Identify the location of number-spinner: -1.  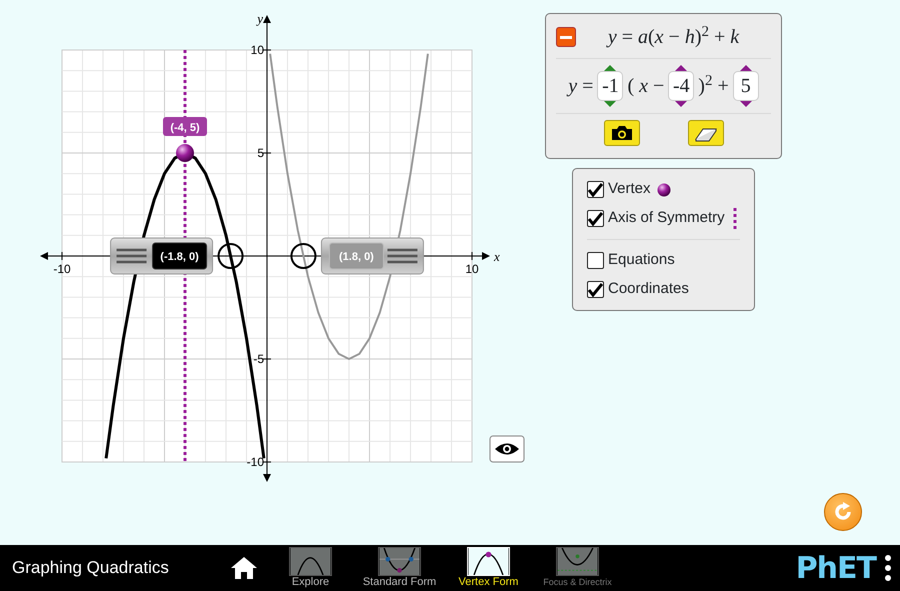
(610, 86).